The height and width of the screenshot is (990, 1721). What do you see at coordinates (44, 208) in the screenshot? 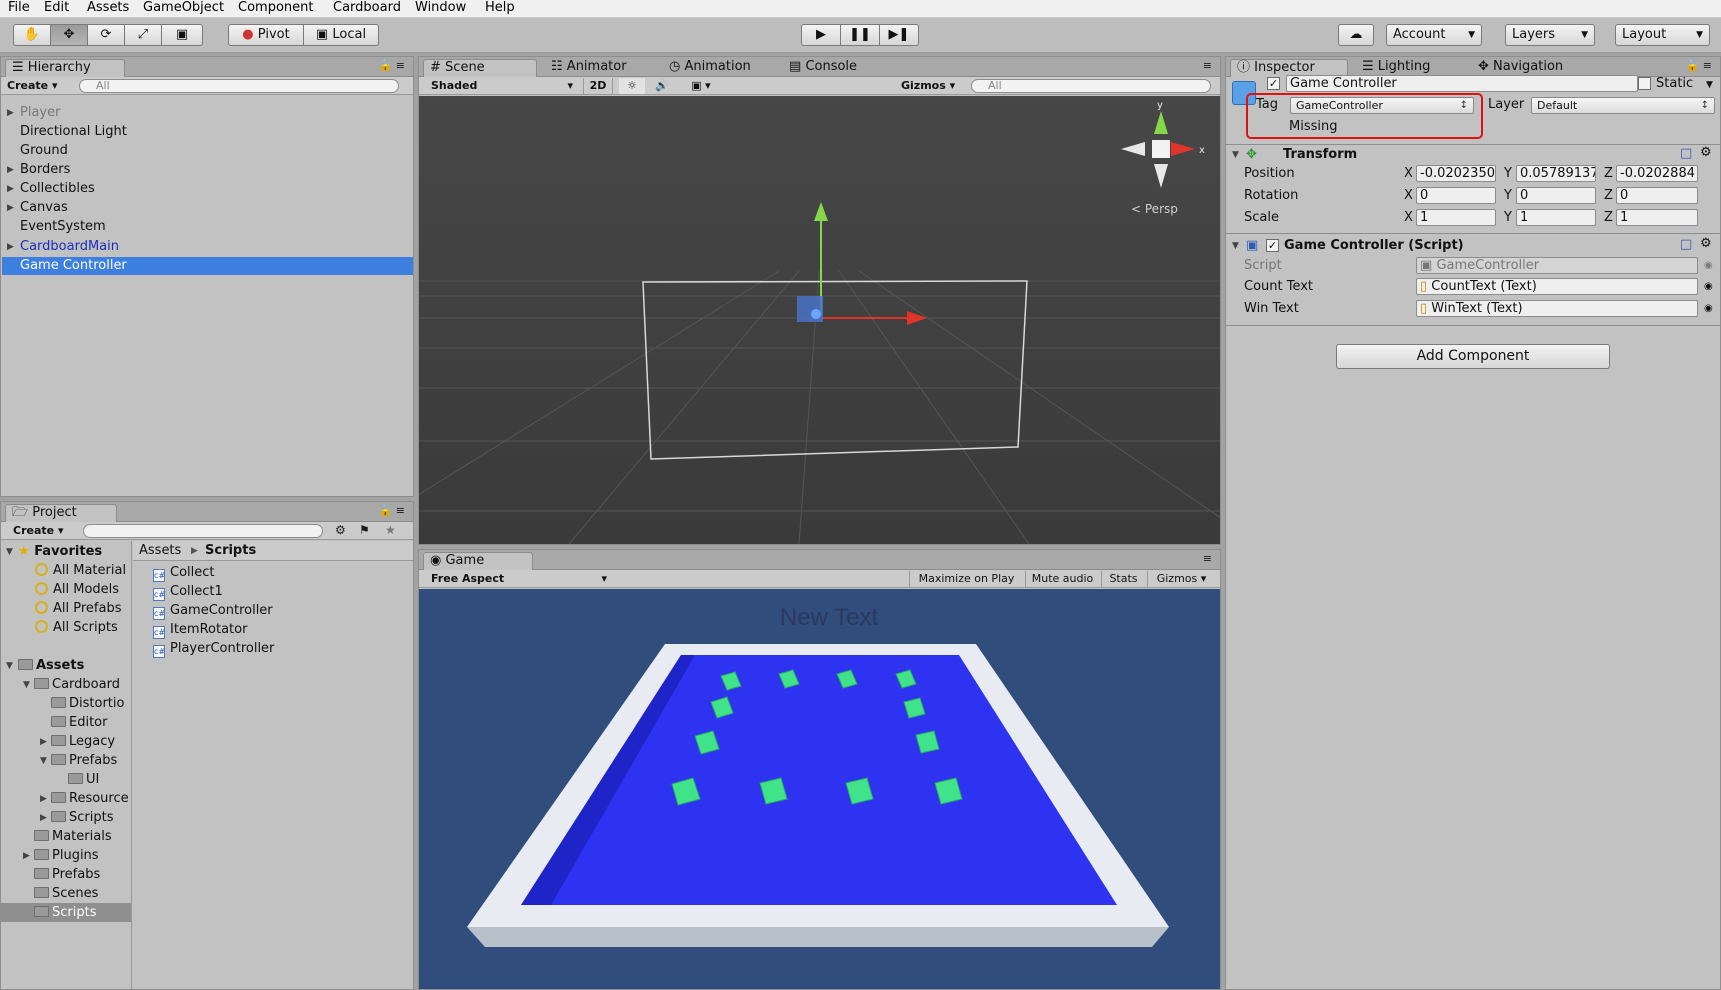
I see `hierarchy-item-canvas: Canvas` at bounding box center [44, 208].